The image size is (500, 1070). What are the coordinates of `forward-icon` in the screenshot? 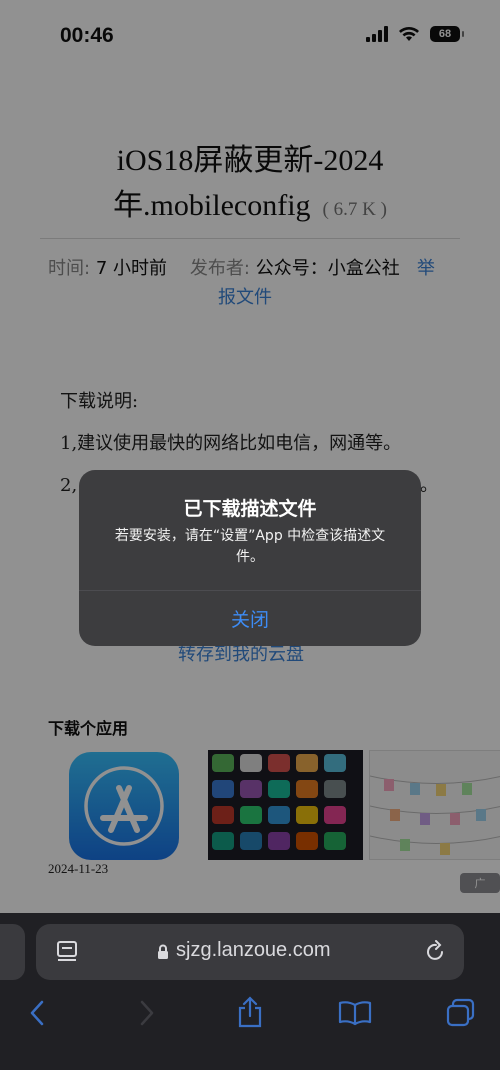 It's located at (147, 1013).